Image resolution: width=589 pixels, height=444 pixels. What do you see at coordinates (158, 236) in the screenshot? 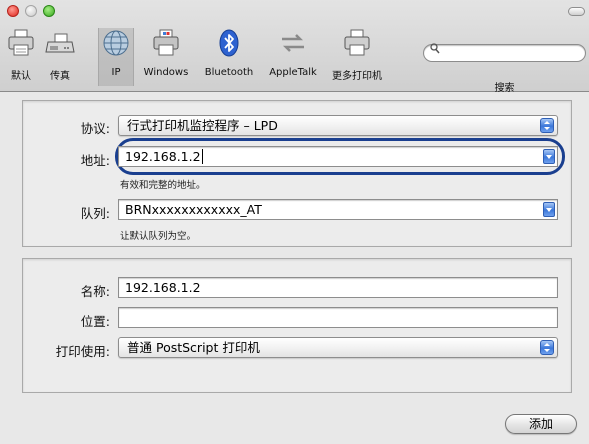
I see `queue-hint: 让默认队列为空。` at bounding box center [158, 236].